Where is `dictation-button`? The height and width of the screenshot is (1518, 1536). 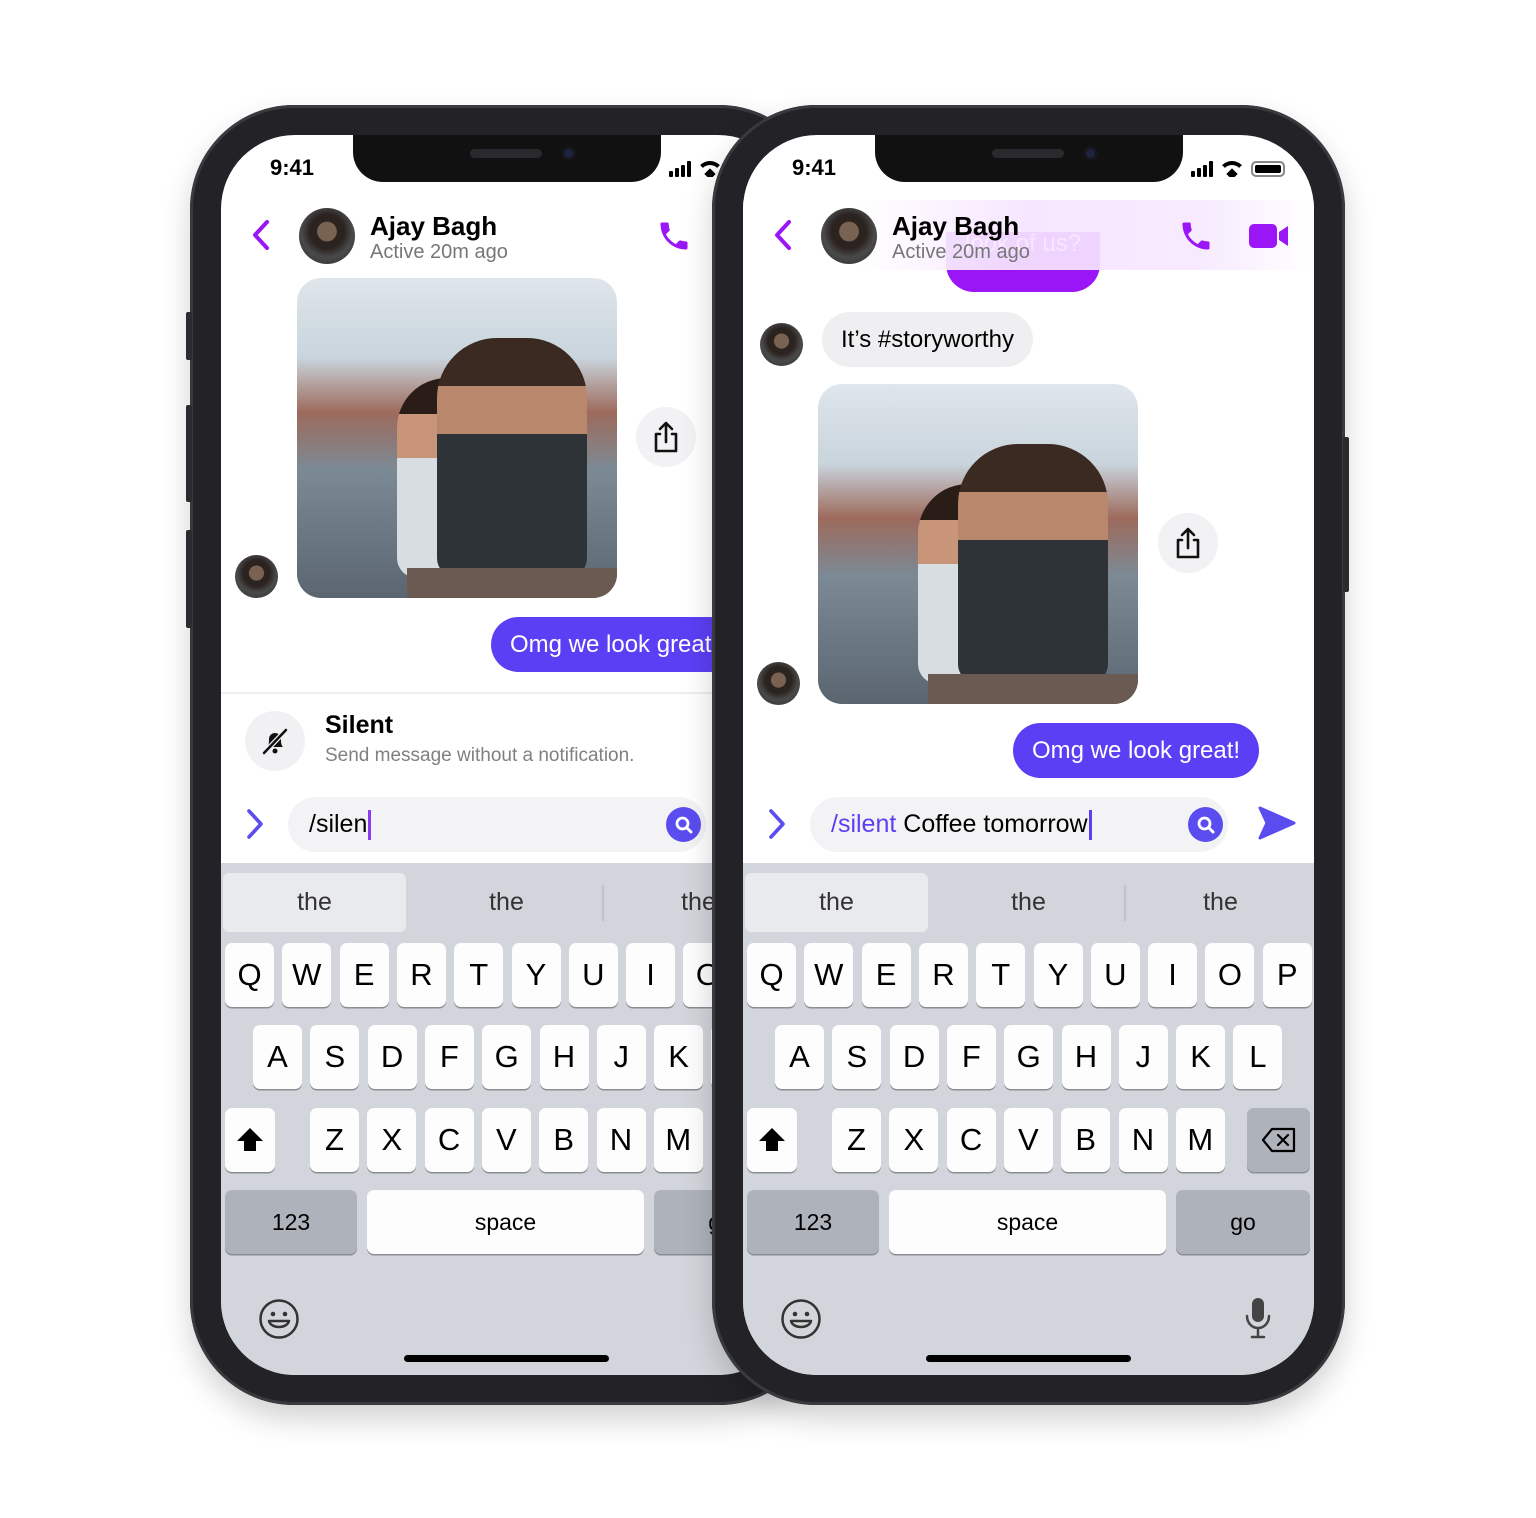
dictation-button is located at coordinates (1258, 1320).